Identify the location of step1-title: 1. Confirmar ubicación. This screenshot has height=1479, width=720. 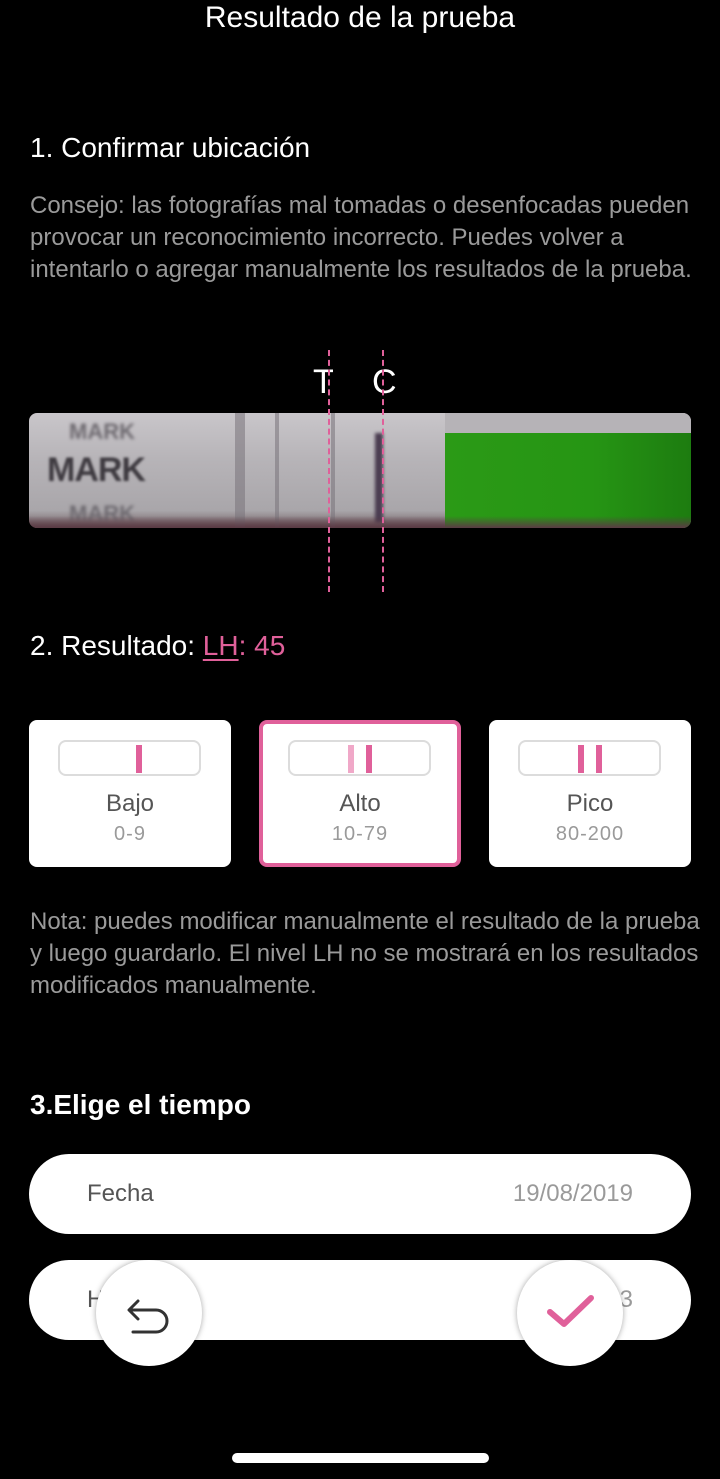
(170, 147).